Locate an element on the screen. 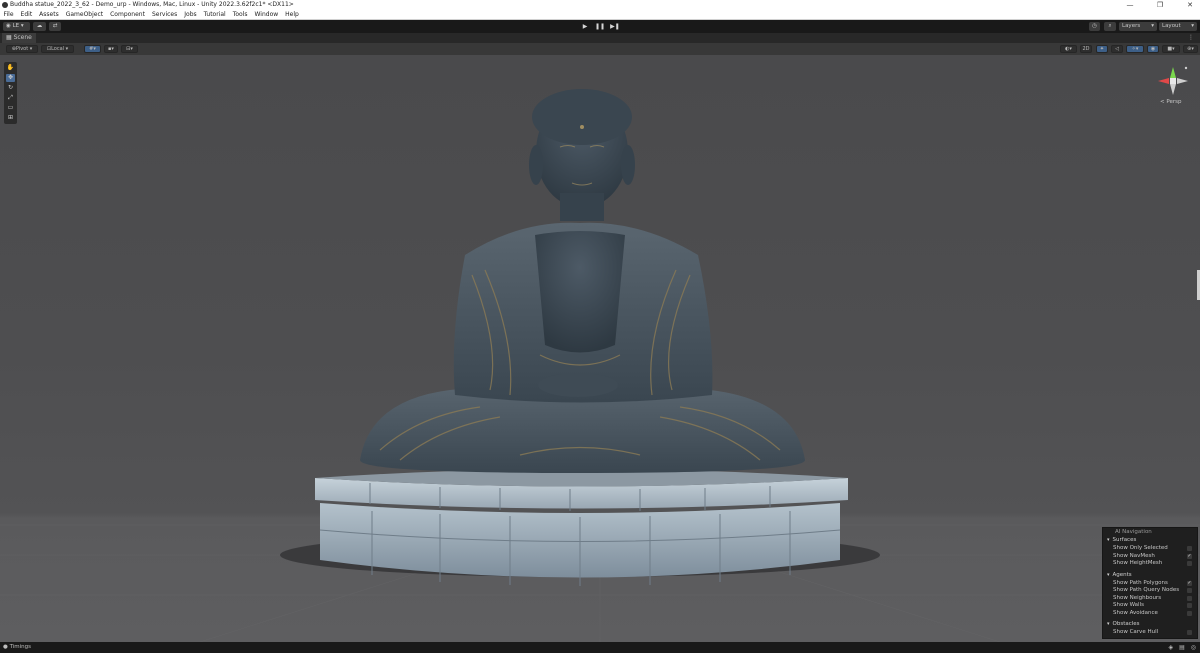 The image size is (1200, 653). account-dropdown: ◉ LE ▾ is located at coordinates (16, 26).